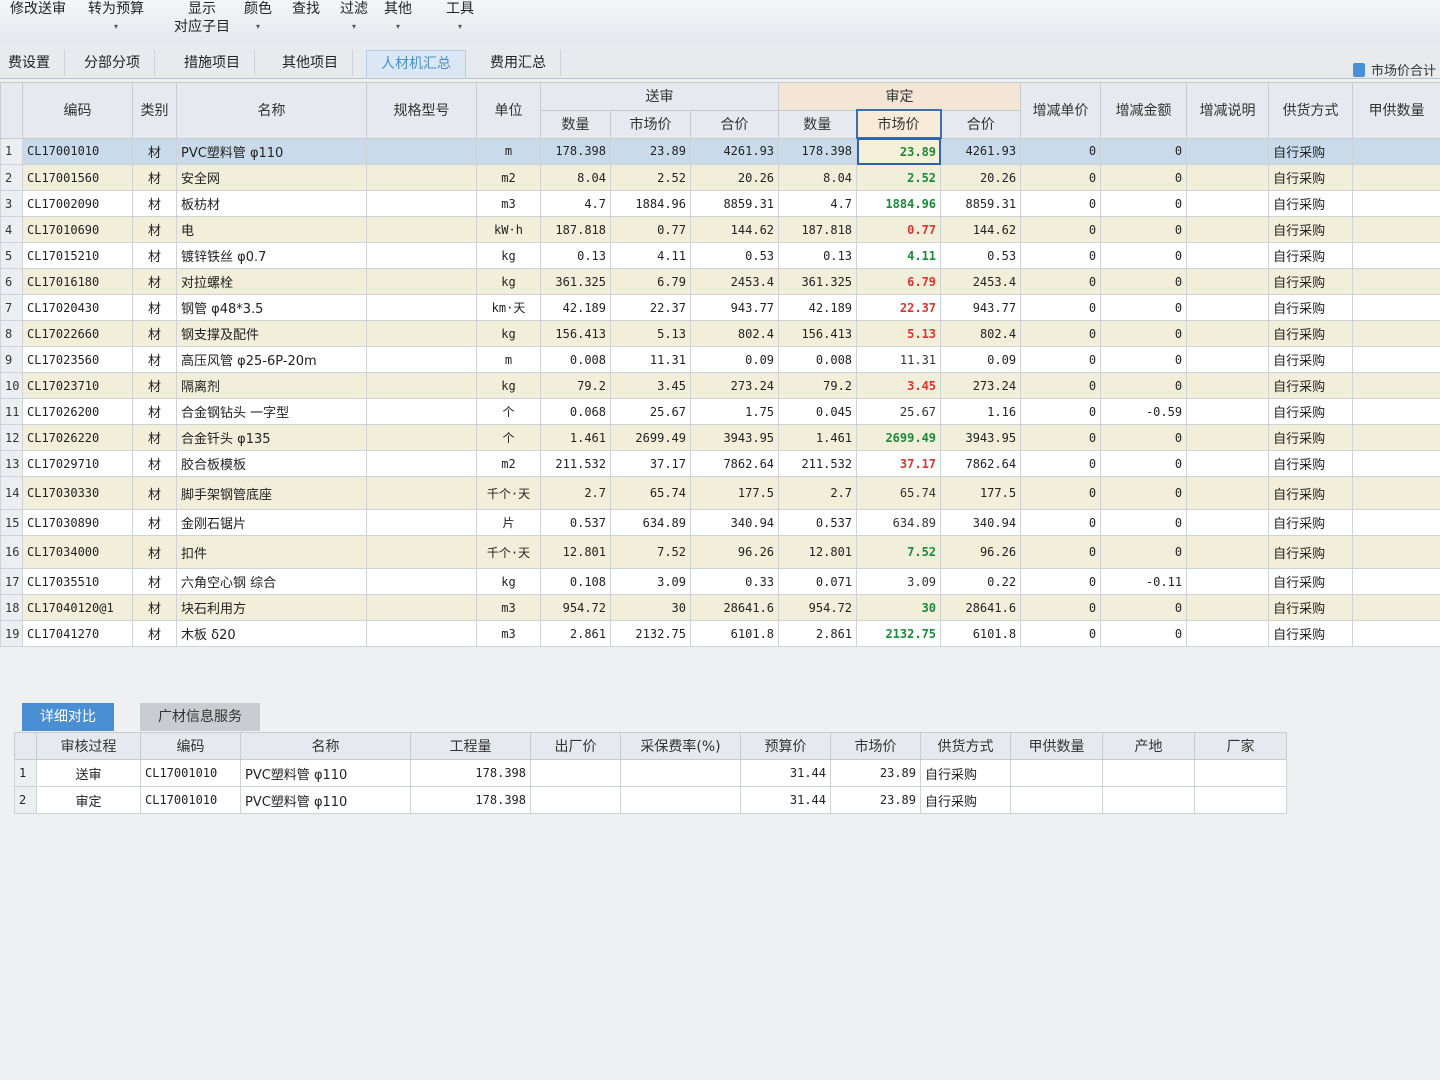 This screenshot has width=1440, height=1080. What do you see at coordinates (981, 385) in the screenshot?
I see `approved-total-cell: 273.24` at bounding box center [981, 385].